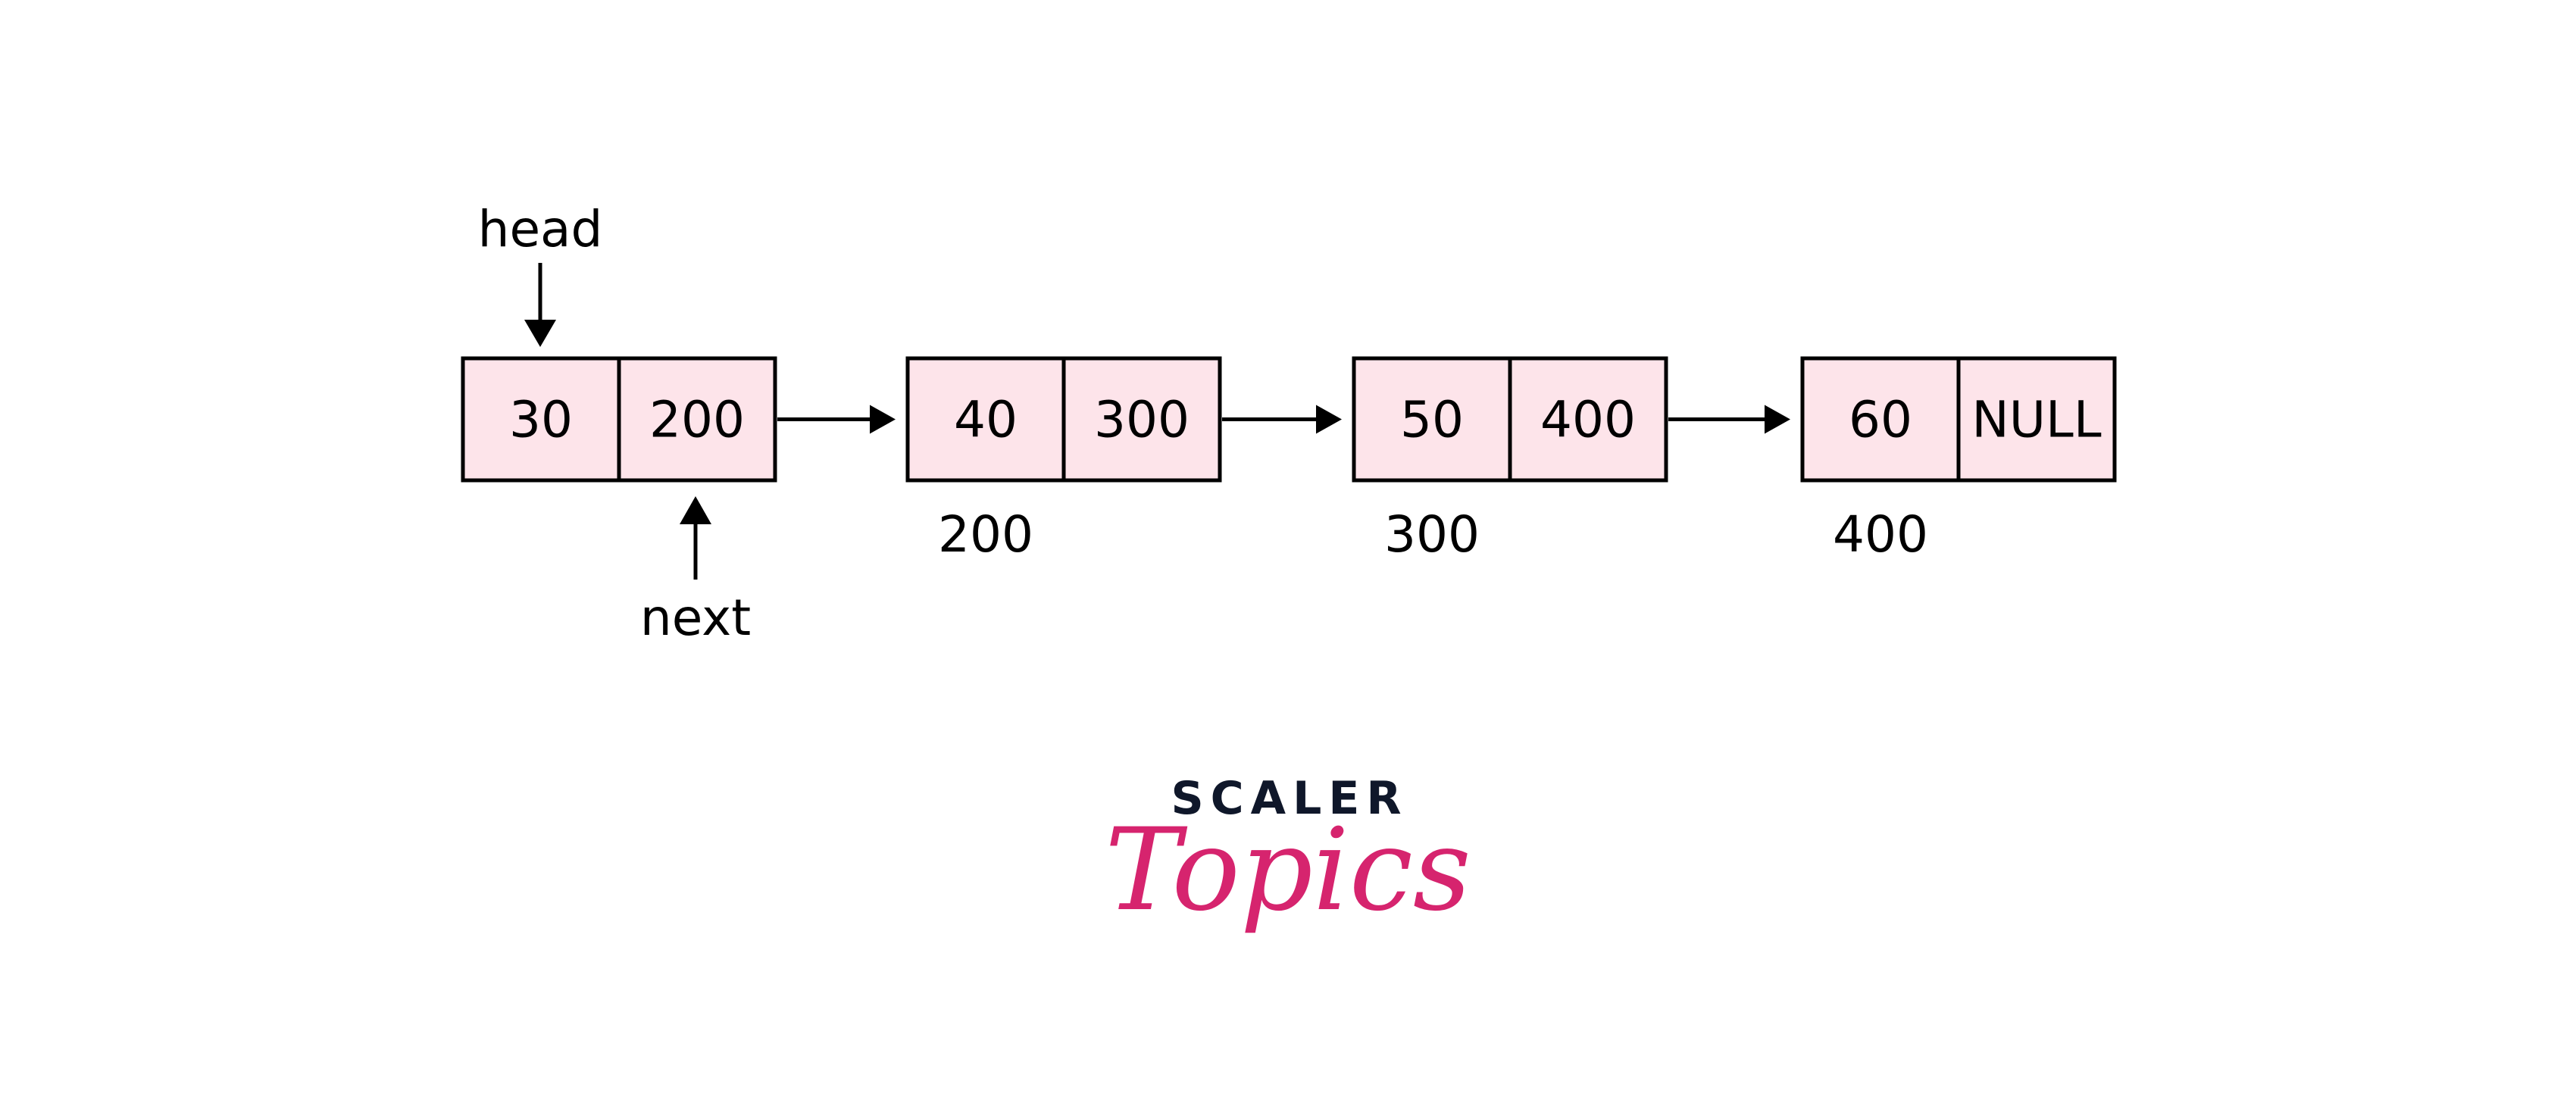  What do you see at coordinates (1881, 420) in the screenshot?
I see `node-data-cell: 60` at bounding box center [1881, 420].